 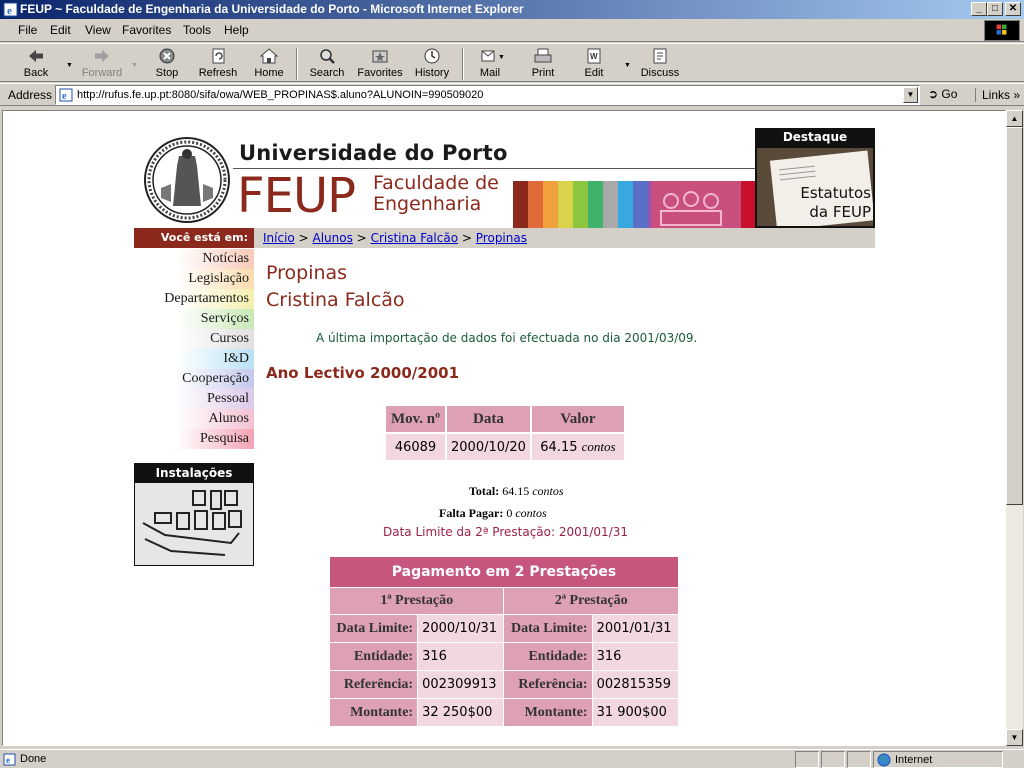 What do you see at coordinates (10, 9) in the screenshot?
I see `ie-icon: e` at bounding box center [10, 9].